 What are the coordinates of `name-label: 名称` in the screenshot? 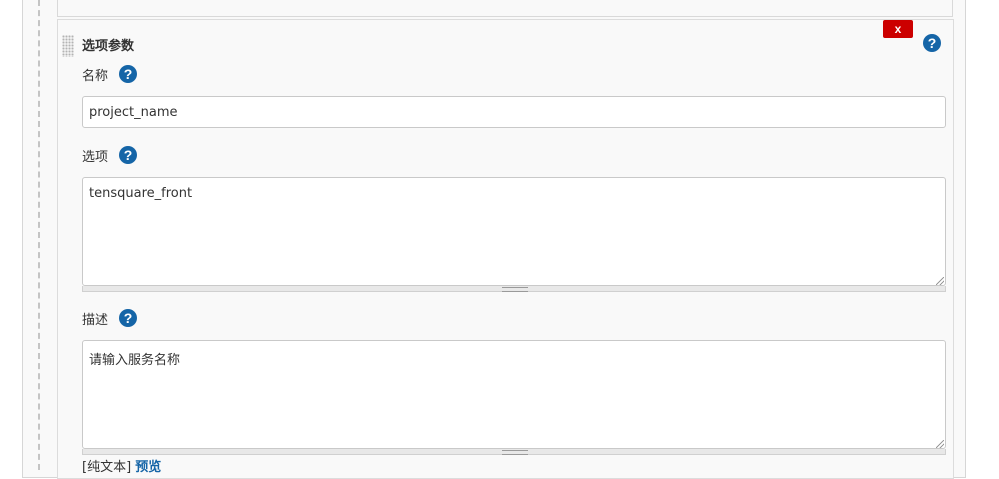 It's located at (95, 76).